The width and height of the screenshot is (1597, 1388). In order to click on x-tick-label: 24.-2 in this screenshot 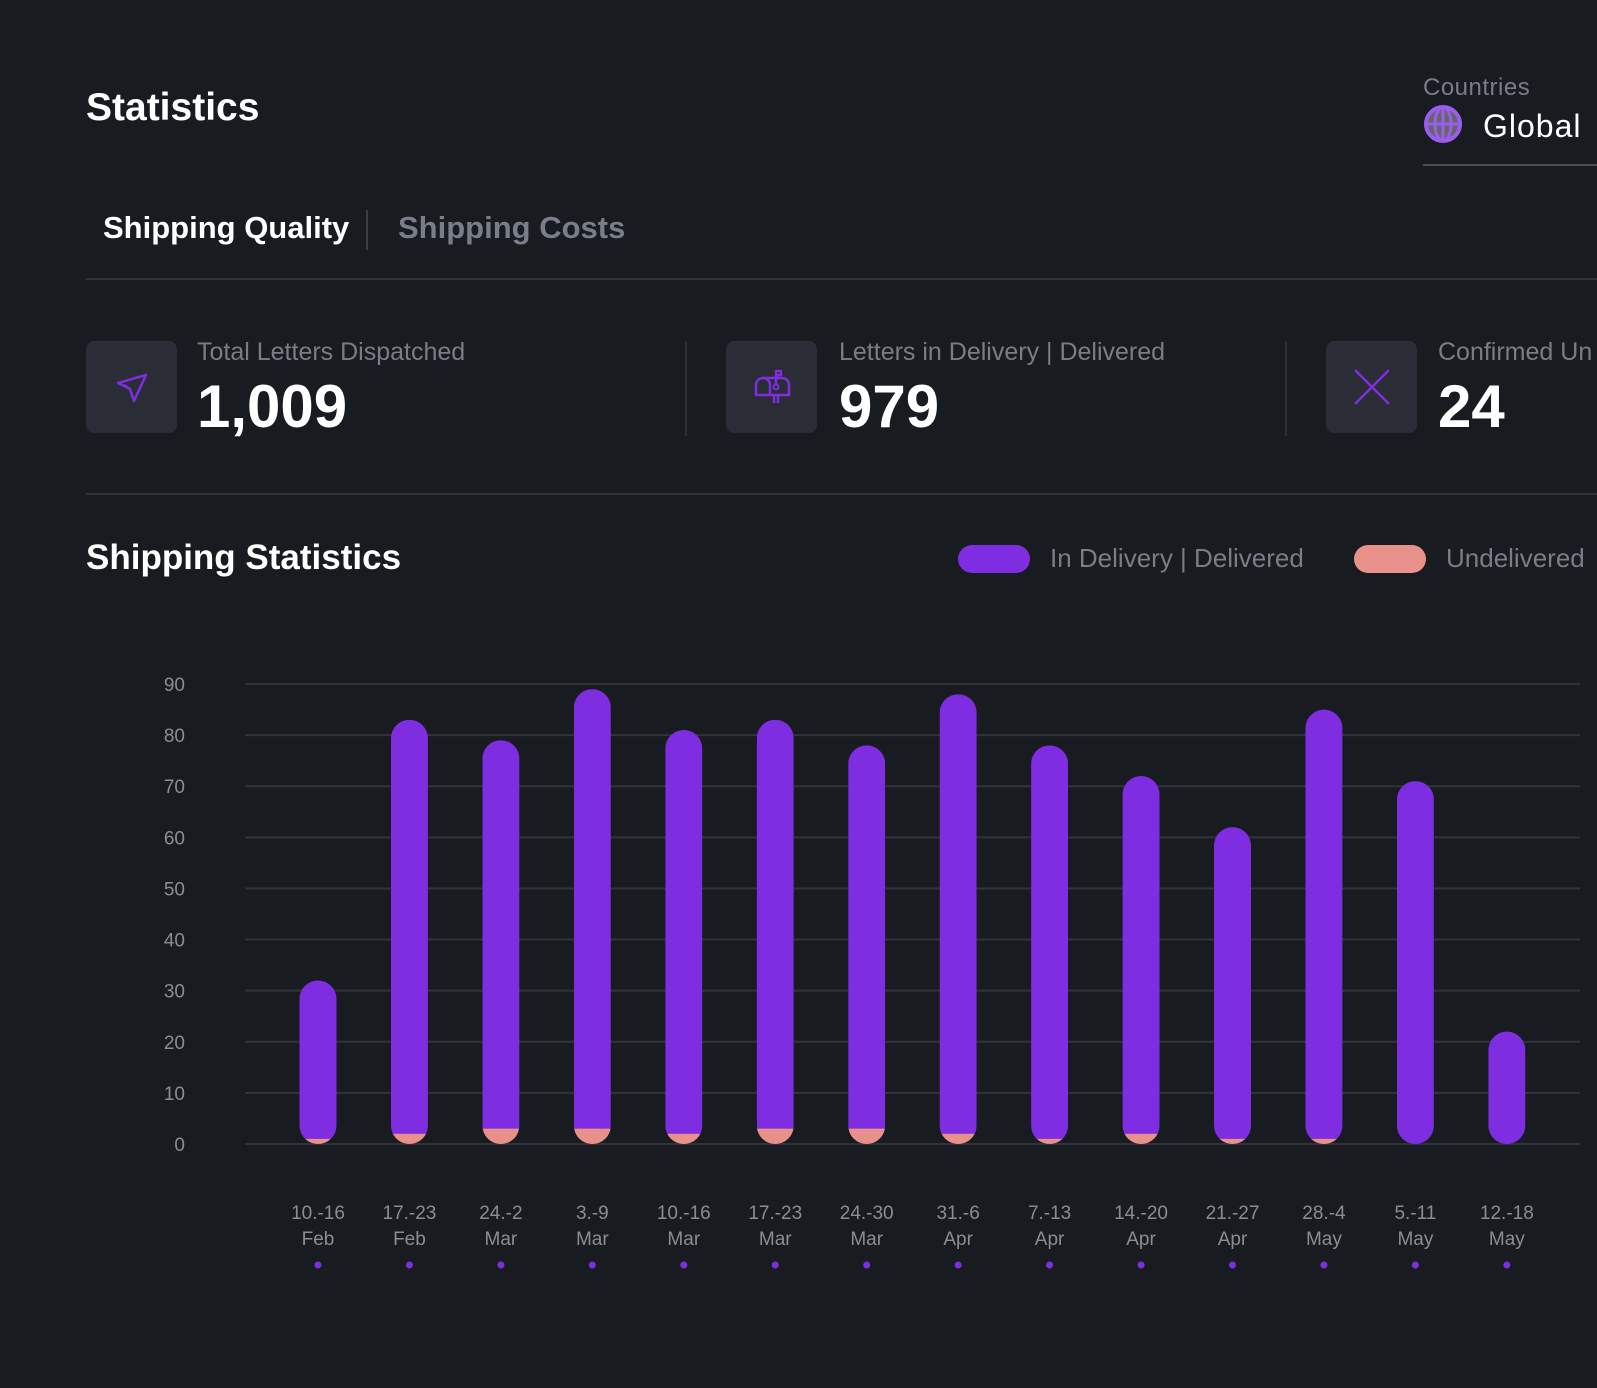, I will do `click(500, 1213)`.